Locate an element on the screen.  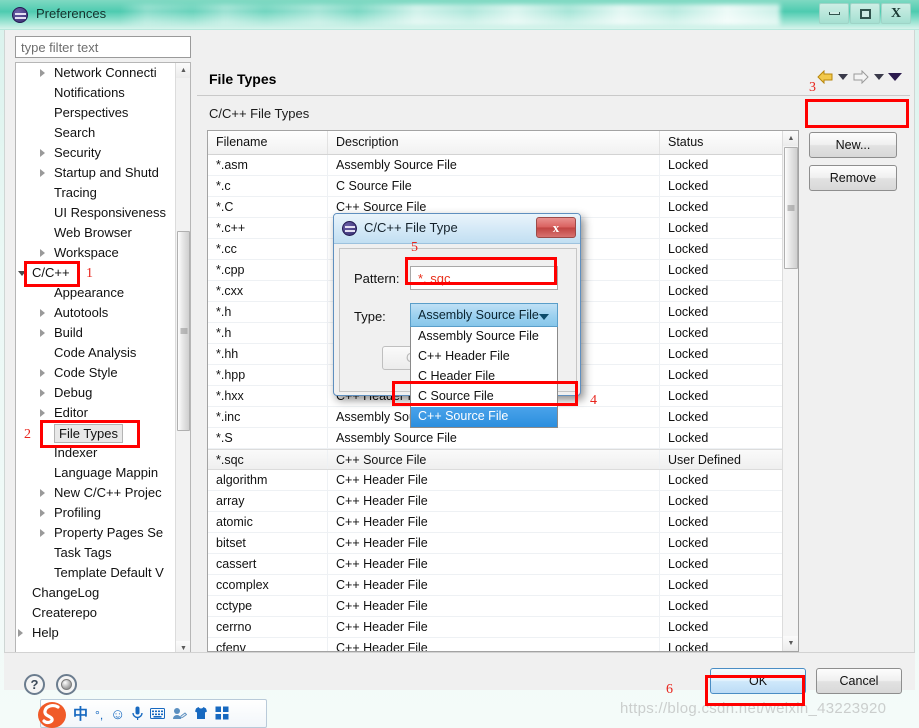
column-header-status: Status is located at coordinates (714, 142).